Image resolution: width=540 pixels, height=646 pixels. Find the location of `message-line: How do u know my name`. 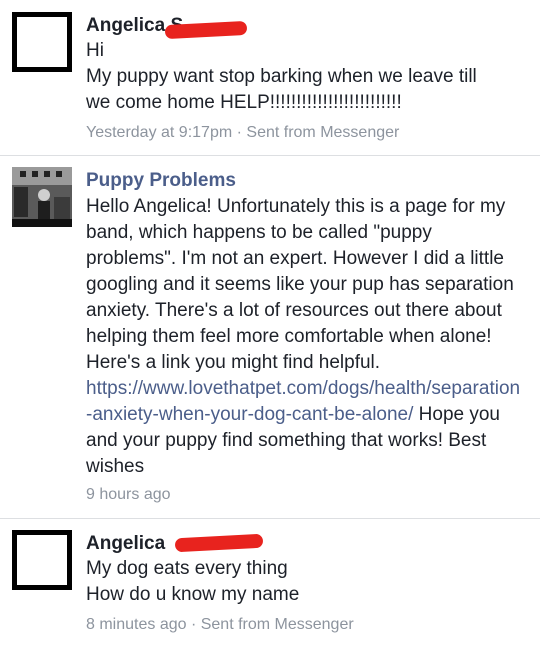

message-line: How do u know my name is located at coordinates (193, 594).